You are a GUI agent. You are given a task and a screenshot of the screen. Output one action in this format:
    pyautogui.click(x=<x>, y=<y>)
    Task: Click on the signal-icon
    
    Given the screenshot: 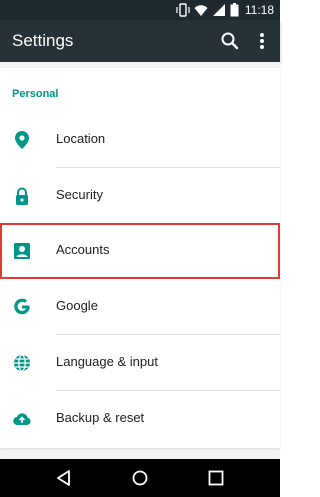 What is the action you would take?
    pyautogui.click(x=219, y=10)
    